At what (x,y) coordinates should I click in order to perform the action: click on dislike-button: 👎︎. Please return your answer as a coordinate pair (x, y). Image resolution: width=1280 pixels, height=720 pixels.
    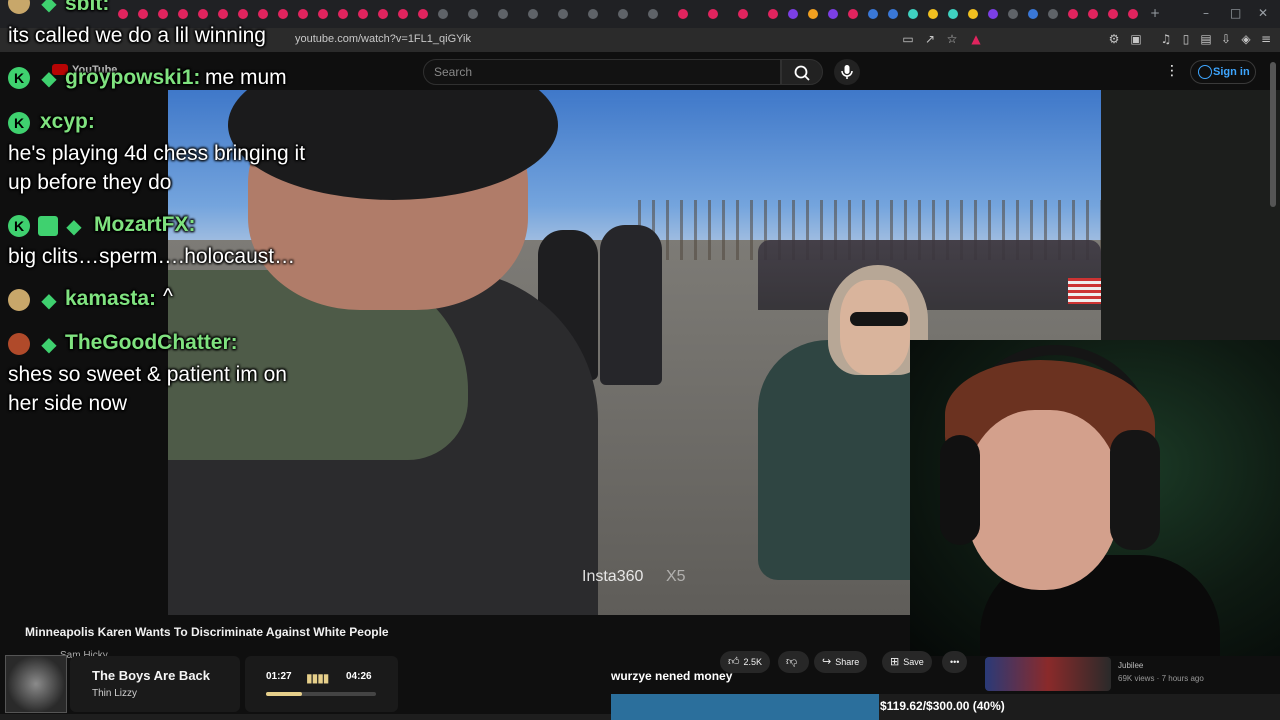
    Looking at the image, I should click on (794, 662).